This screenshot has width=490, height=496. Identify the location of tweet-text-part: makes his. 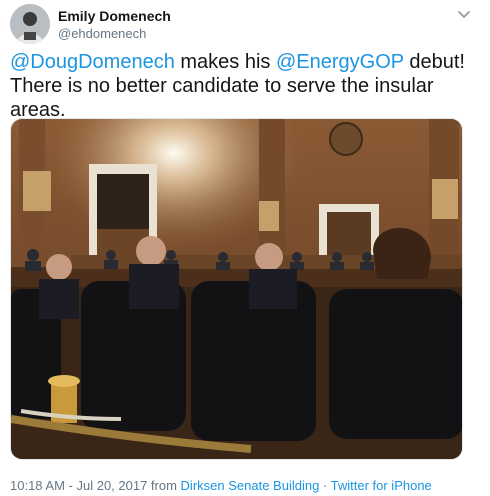
(225, 62).